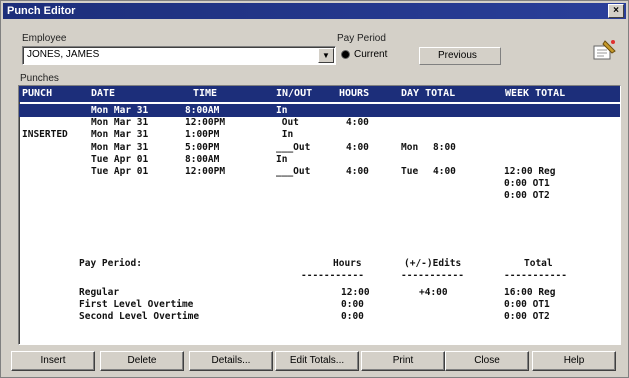 This screenshot has height=378, width=629. I want to click on summary-hours-dashes: -----------, so click(332, 275).